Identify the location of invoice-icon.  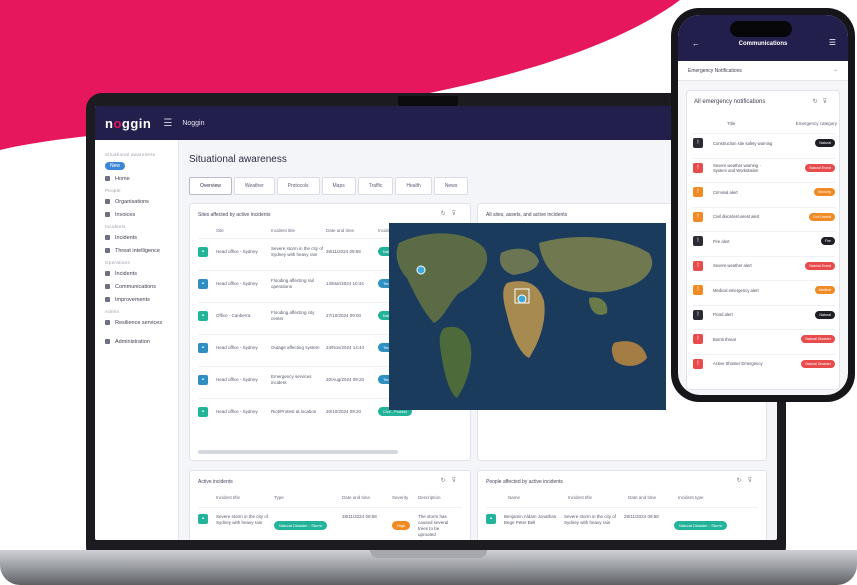
(107, 214).